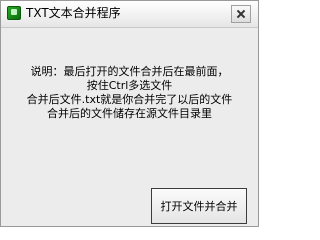  Describe the element at coordinates (73, 13) in the screenshot. I see `window-title: TXT文本合并程序` at that location.